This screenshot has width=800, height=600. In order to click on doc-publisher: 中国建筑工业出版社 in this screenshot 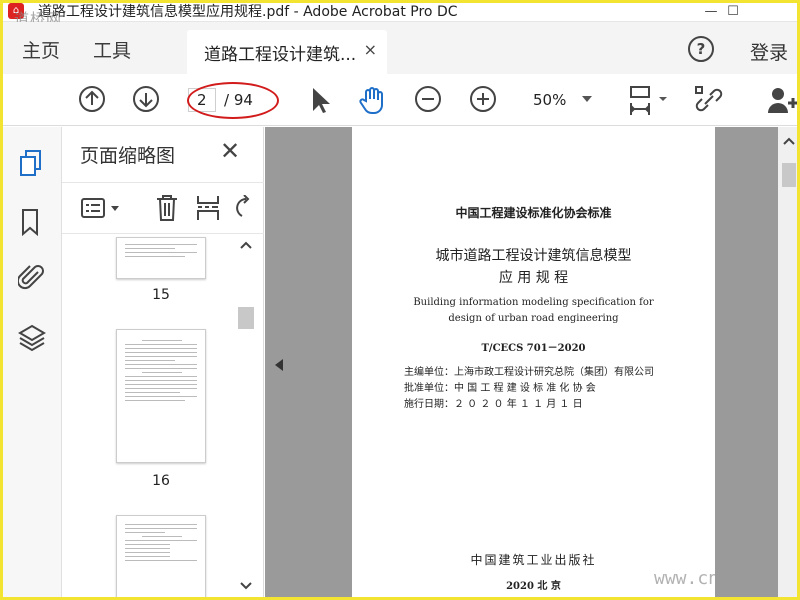, I will do `click(533, 560)`.